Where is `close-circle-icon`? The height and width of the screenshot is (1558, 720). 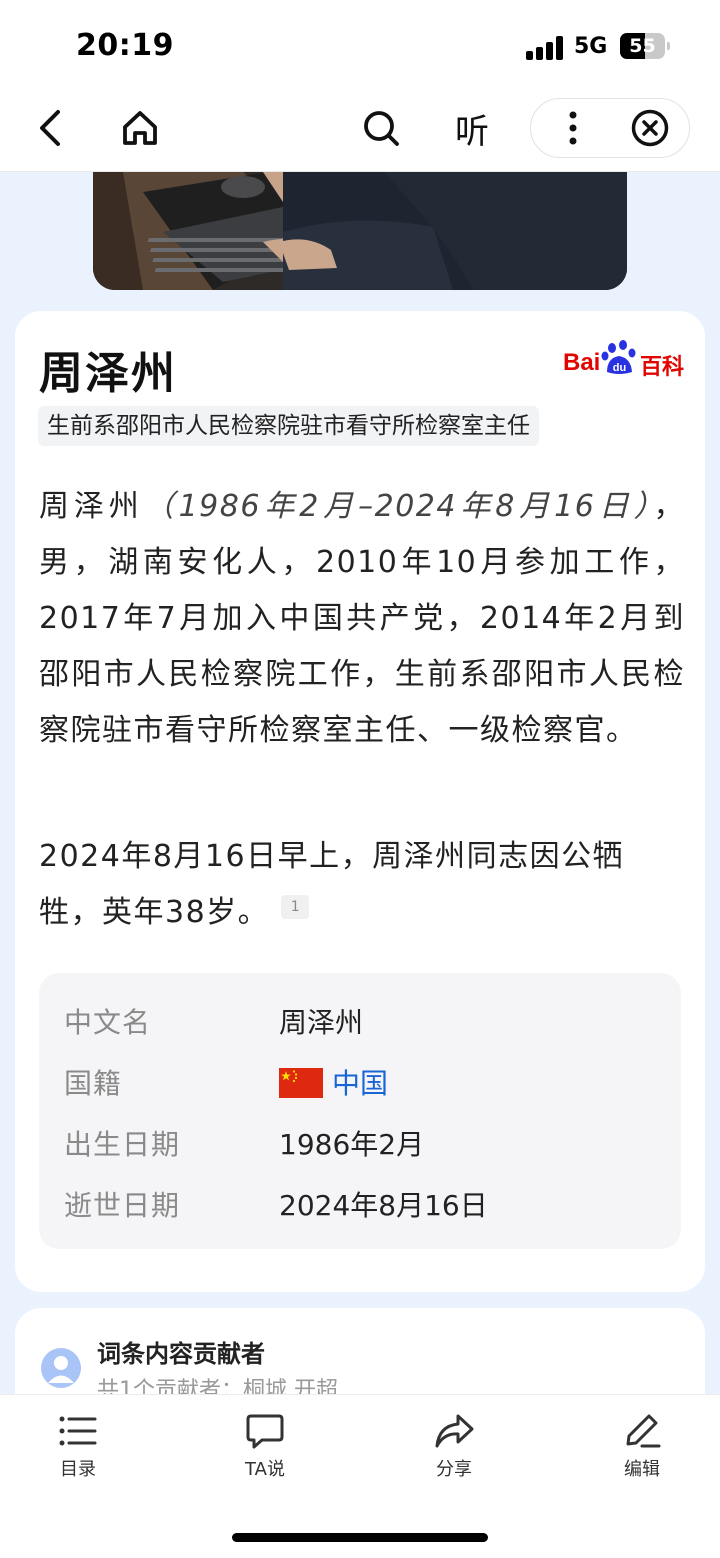
close-circle-icon is located at coordinates (650, 128).